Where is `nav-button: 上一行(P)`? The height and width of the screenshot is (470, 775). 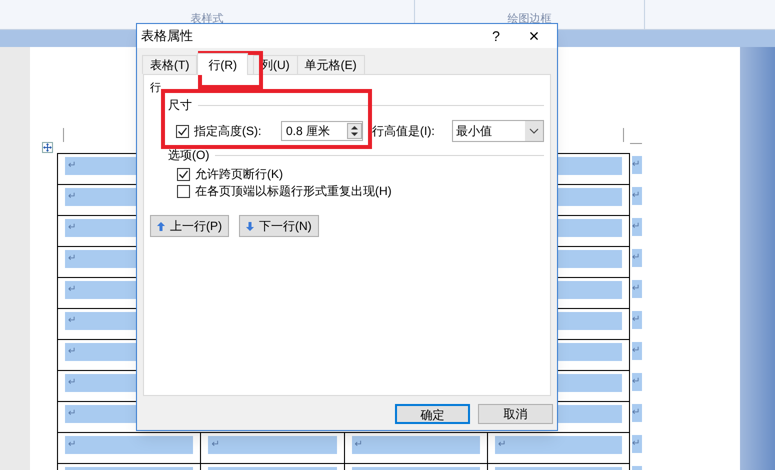 nav-button: 上一行(P) is located at coordinates (189, 226).